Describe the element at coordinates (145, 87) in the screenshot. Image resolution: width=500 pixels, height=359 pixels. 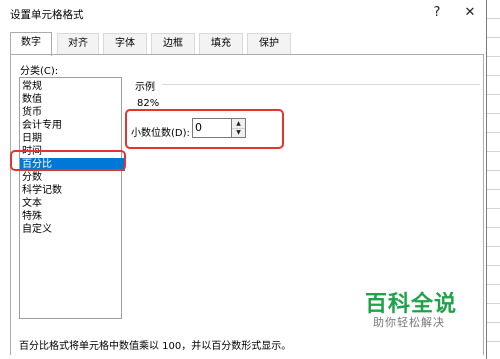
I see `sample-label: 示例` at that location.